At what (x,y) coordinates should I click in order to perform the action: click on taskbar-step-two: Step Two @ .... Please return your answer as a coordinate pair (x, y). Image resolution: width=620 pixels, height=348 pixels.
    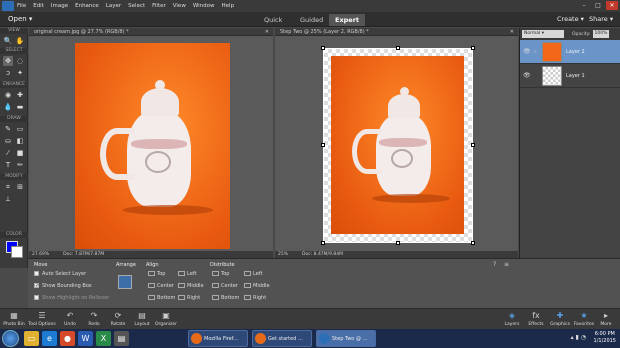
    Looking at the image, I should click on (346, 338).